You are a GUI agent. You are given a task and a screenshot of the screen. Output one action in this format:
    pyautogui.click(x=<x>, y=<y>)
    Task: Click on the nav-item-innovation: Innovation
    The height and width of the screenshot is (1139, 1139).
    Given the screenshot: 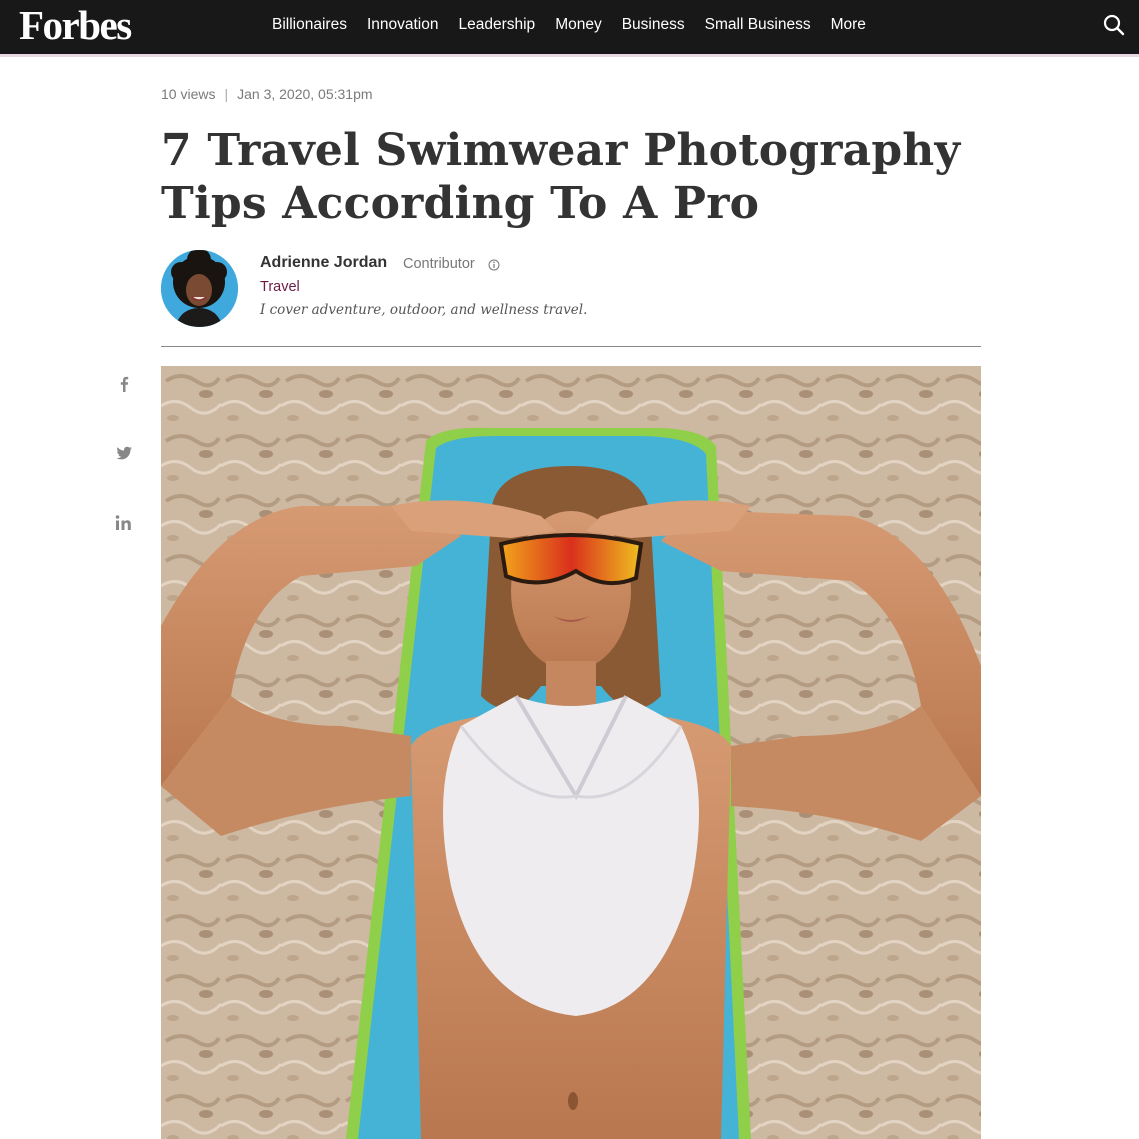 What is the action you would take?
    pyautogui.click(x=403, y=25)
    